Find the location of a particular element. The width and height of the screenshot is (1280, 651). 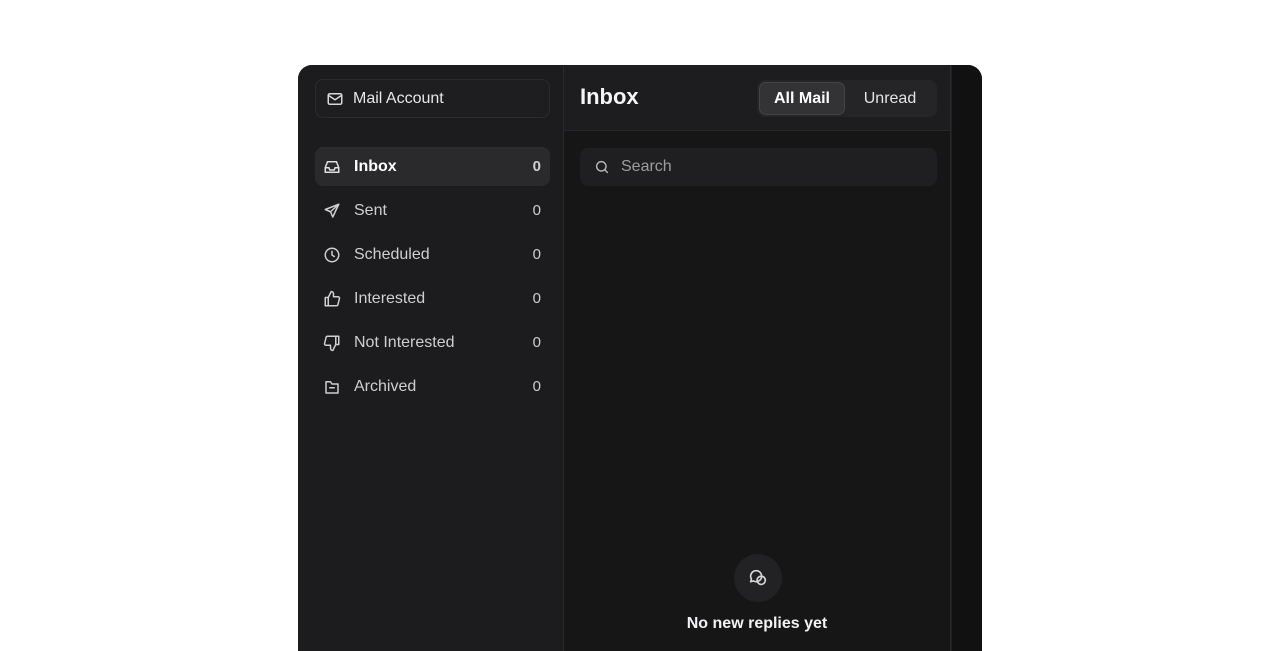

clock-icon is located at coordinates (332, 255).